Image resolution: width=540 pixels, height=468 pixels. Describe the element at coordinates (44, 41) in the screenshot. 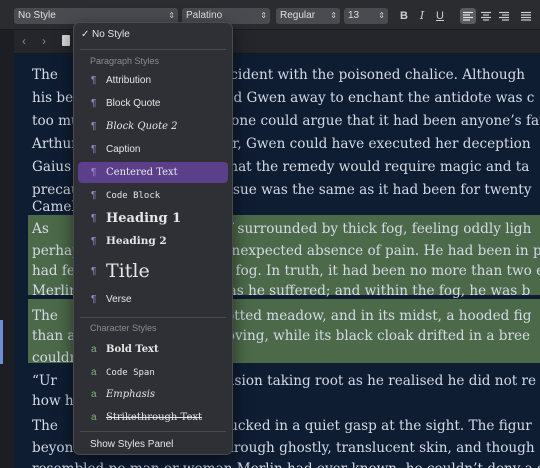

I see `forward-arrow-icon: ›` at that location.